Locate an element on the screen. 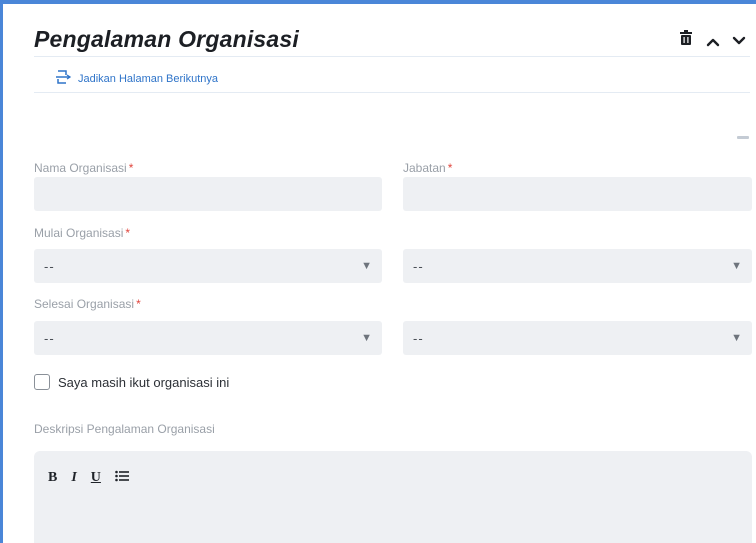 The height and width of the screenshot is (543, 756). selesai-month-select: -- ▼ is located at coordinates (208, 338).